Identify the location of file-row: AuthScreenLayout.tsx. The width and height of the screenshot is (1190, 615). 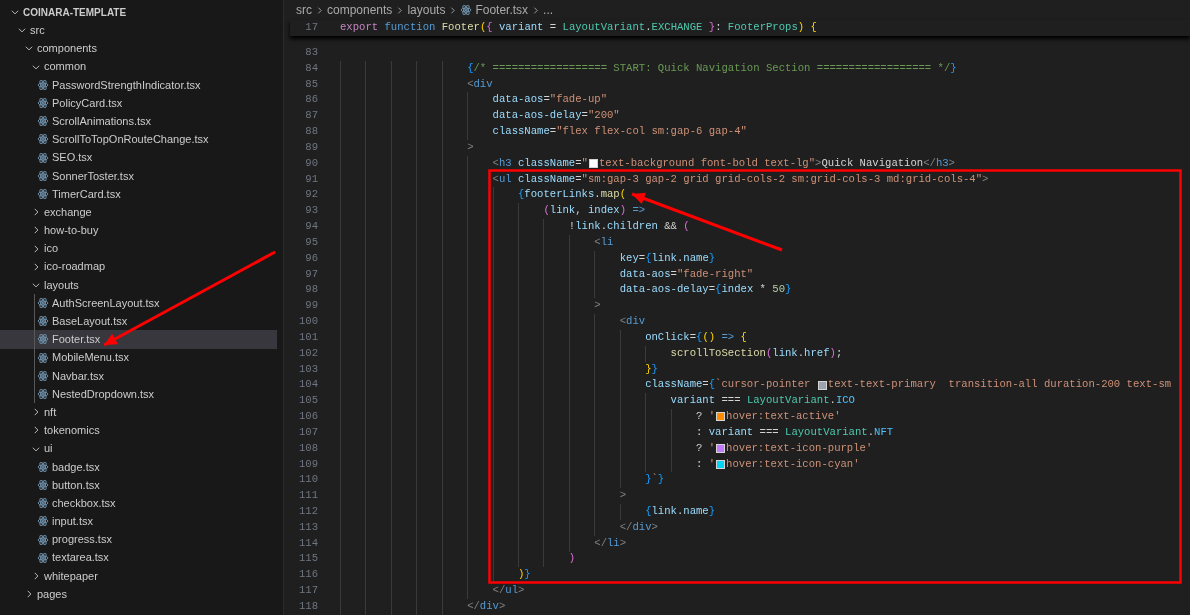
(138, 303).